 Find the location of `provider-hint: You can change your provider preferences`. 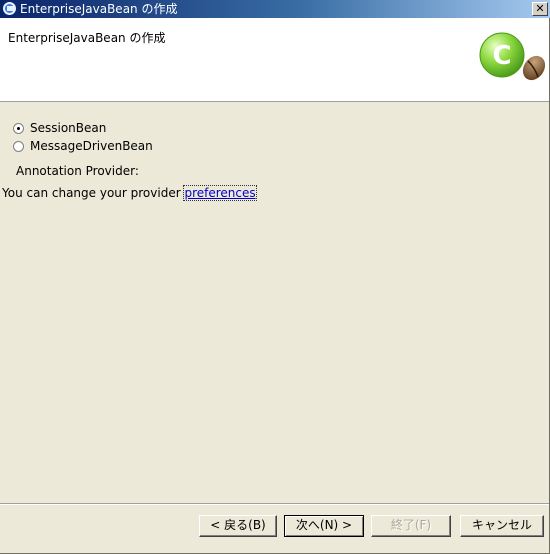

provider-hint: You can change your provider preferences is located at coordinates (129, 193).